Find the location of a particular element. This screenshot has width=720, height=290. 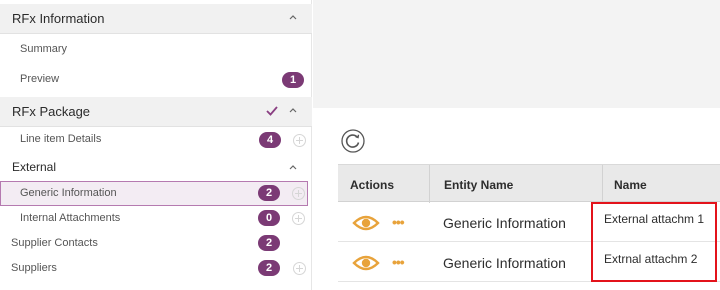

column-header-entity-name: Entity Name is located at coordinates (478, 185).